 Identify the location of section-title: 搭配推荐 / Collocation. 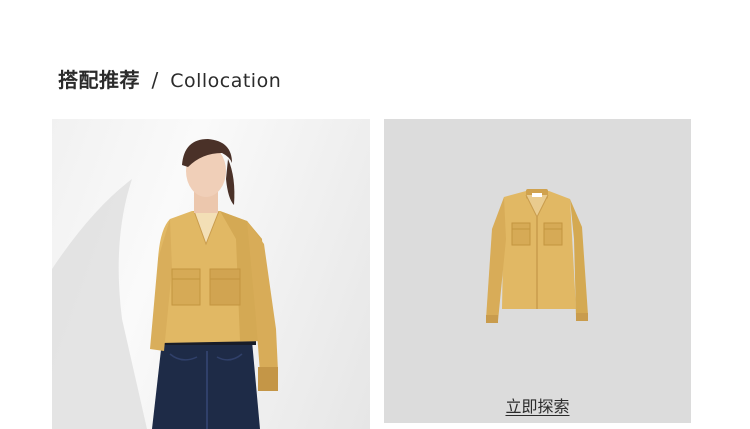
(169, 78).